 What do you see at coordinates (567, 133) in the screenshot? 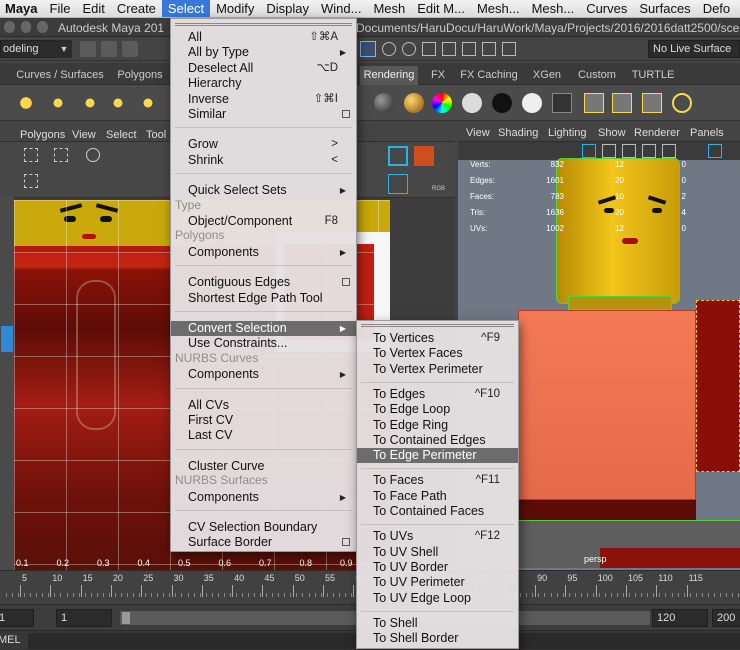
I see `vp-menu-lighting: Lighting` at bounding box center [567, 133].